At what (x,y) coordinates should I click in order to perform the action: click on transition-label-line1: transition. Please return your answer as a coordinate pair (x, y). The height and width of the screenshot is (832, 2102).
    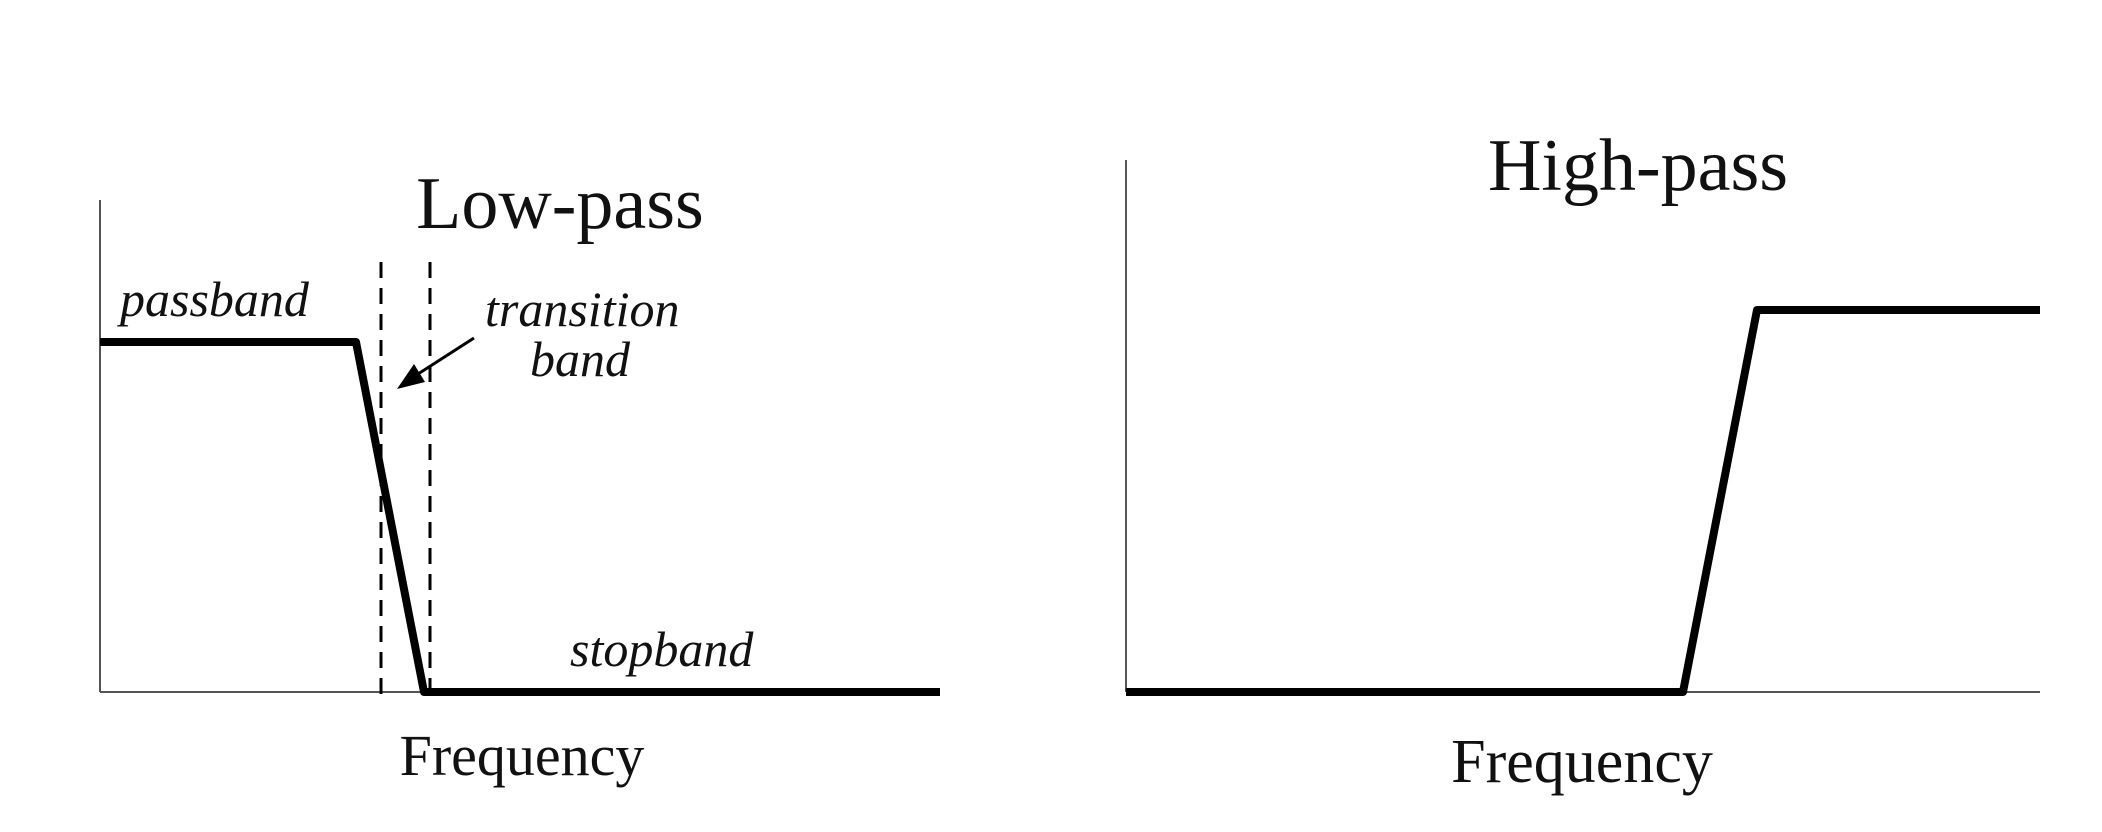
    Looking at the image, I should click on (582, 309).